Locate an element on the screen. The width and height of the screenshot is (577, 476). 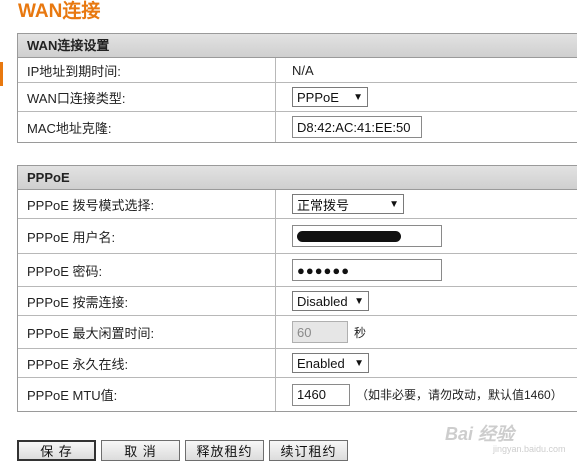
mac-clone-input: D8:42:AC:41:EE:50 is located at coordinates (357, 127).